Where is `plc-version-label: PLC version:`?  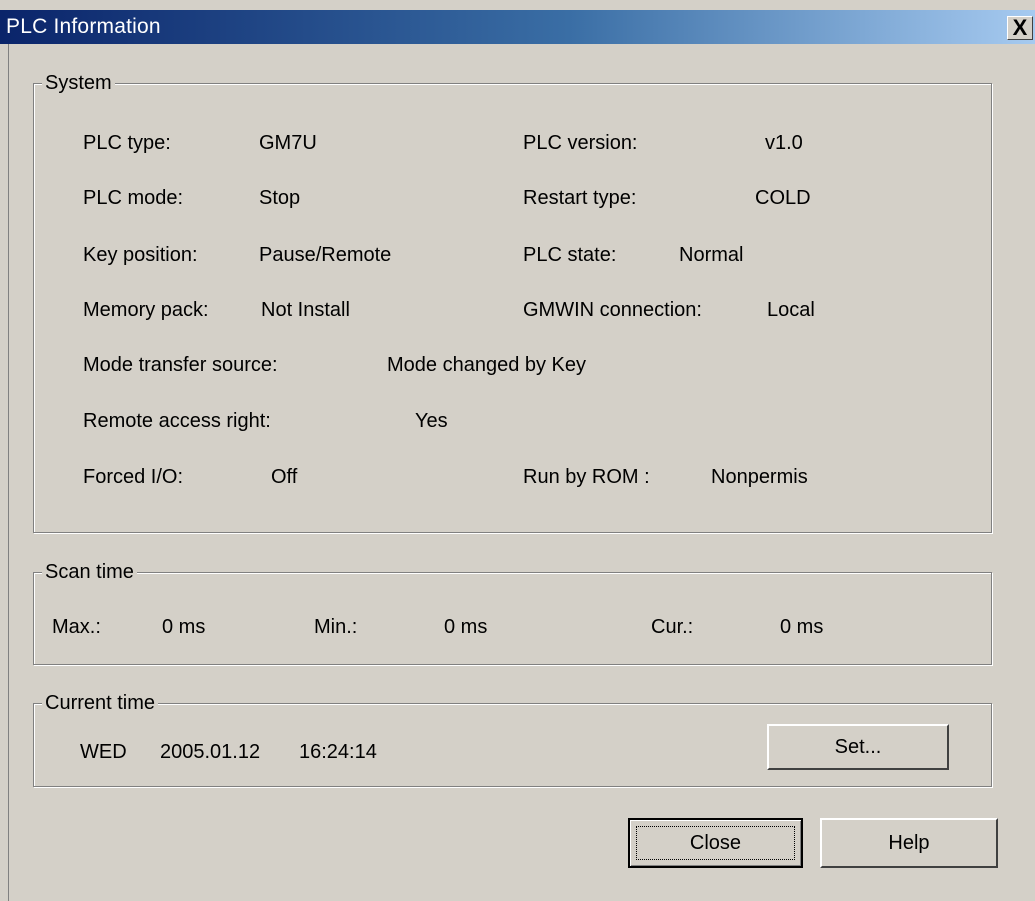 plc-version-label: PLC version: is located at coordinates (580, 143).